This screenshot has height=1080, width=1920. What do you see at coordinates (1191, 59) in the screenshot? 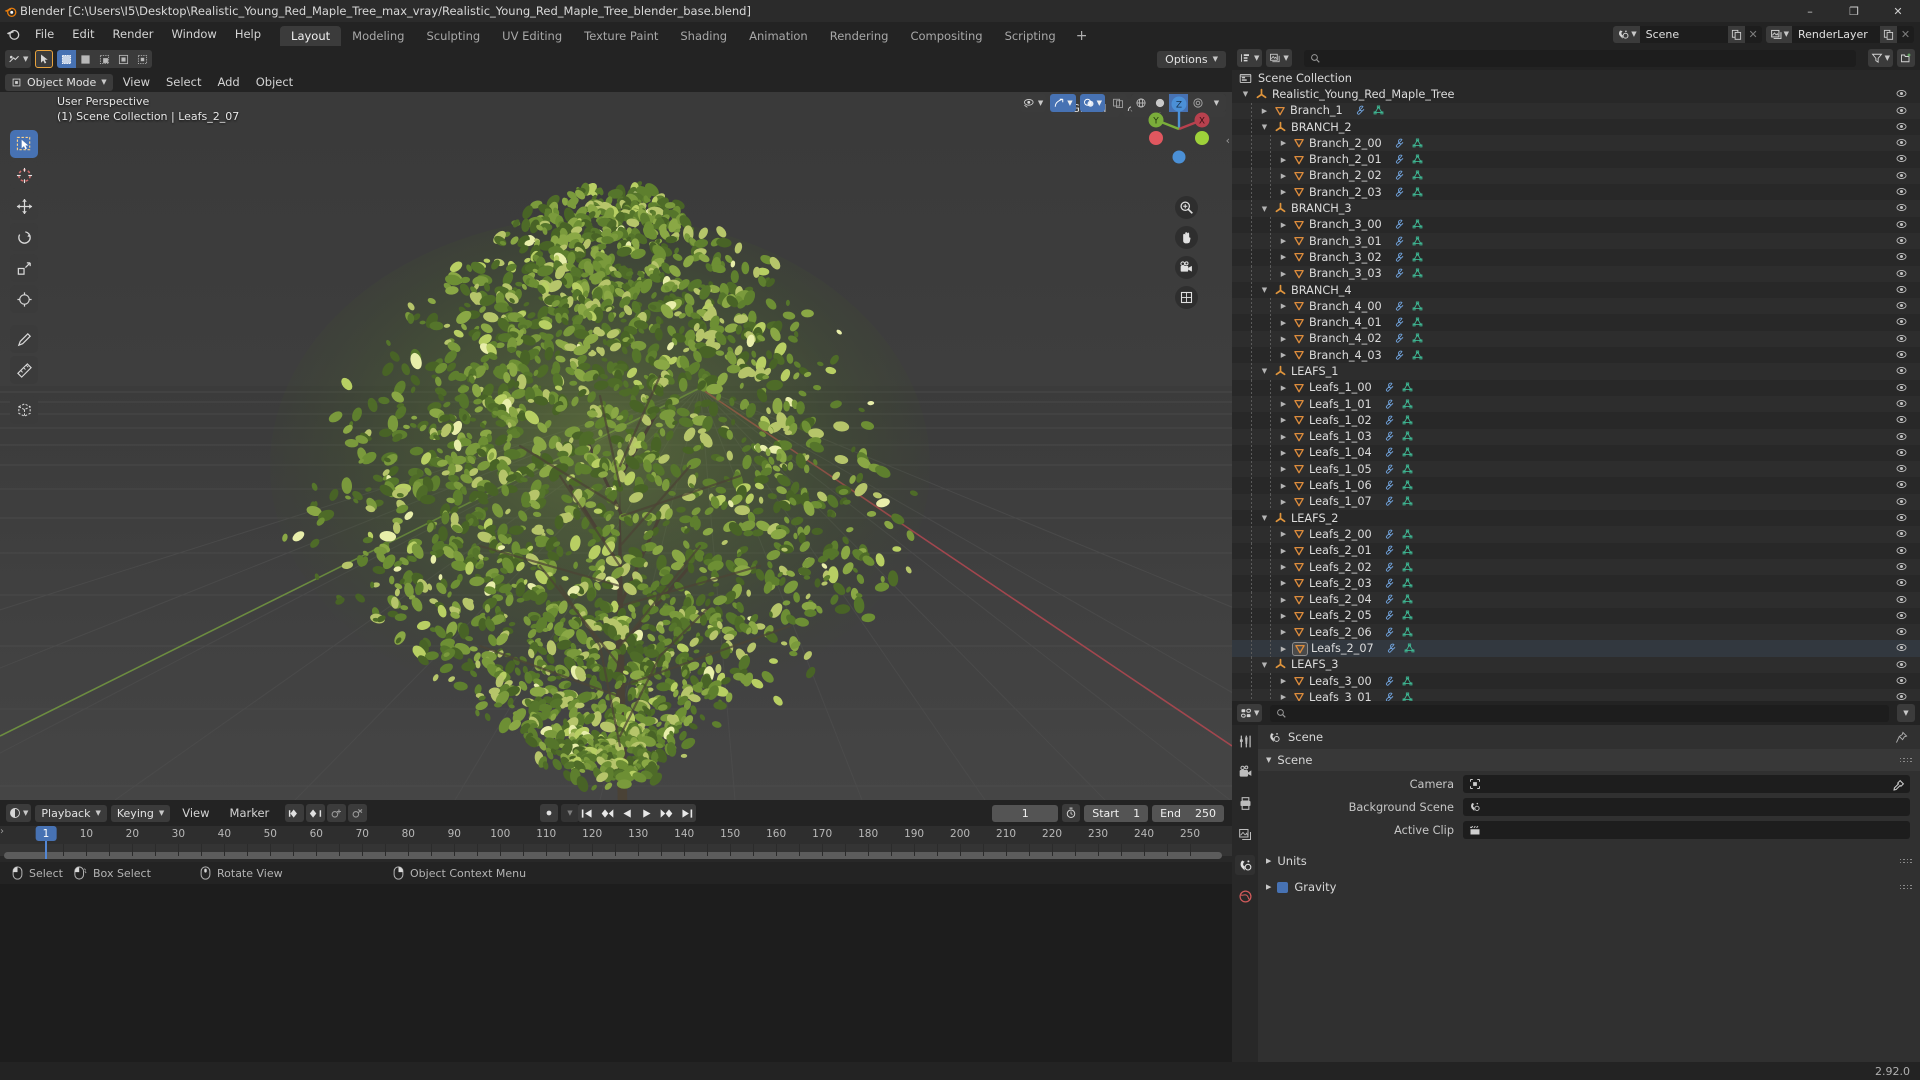
I see `options-dropdown: Options ▼` at bounding box center [1191, 59].